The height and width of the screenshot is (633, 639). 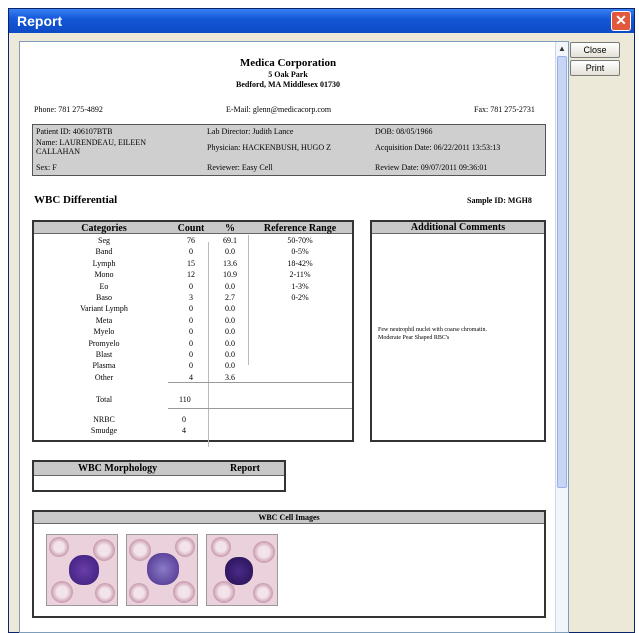 What do you see at coordinates (404, 131) in the screenshot?
I see `dob: DOB: 08/05/1966` at bounding box center [404, 131].